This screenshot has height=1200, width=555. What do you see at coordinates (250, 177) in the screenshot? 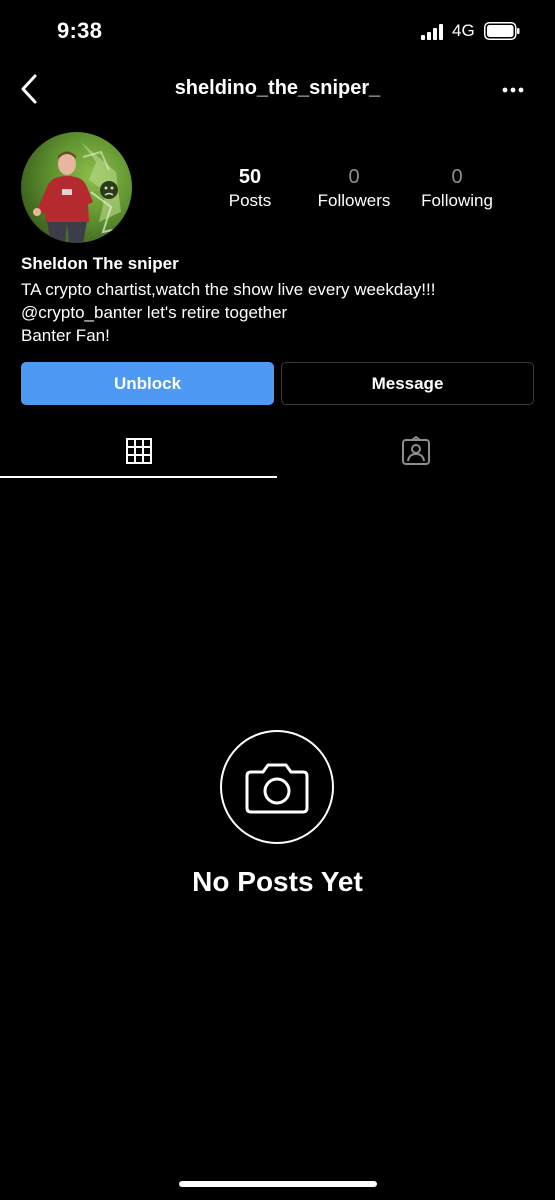
I see `stat-posts-count: 50` at bounding box center [250, 177].